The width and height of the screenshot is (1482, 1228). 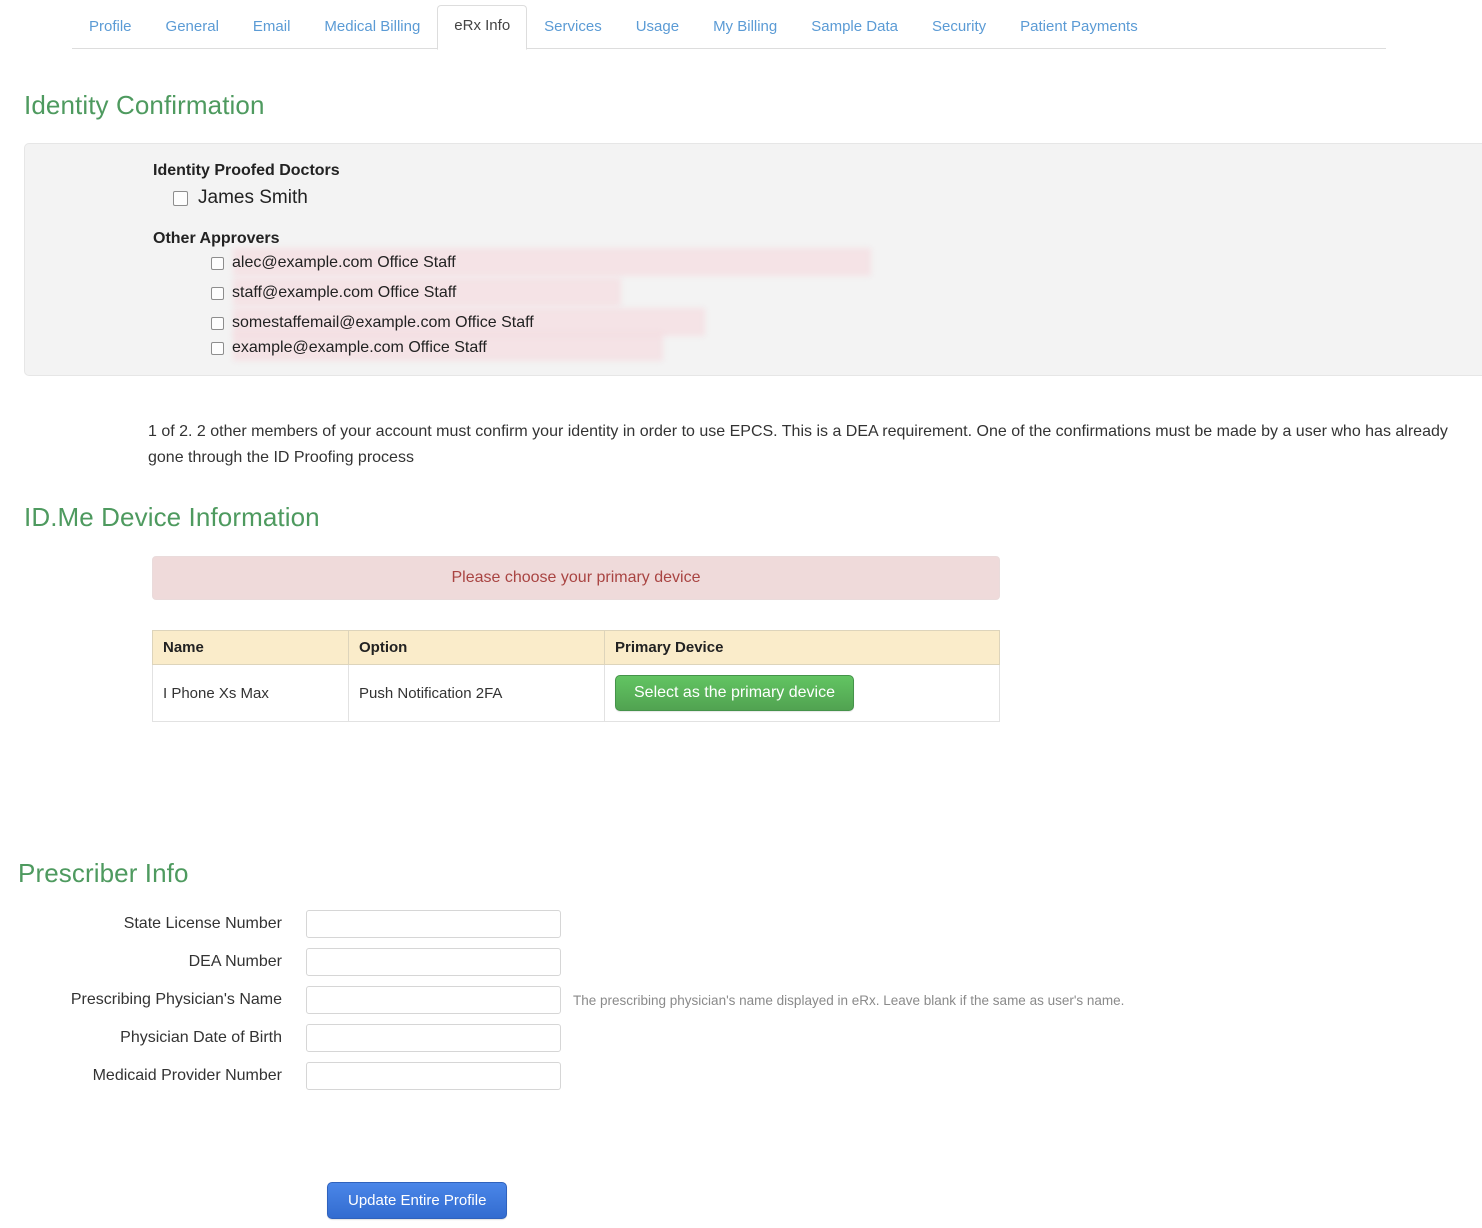 What do you see at coordinates (383, 322) in the screenshot?
I see `approver-label: somestaffemail@example.com Office Staff` at bounding box center [383, 322].